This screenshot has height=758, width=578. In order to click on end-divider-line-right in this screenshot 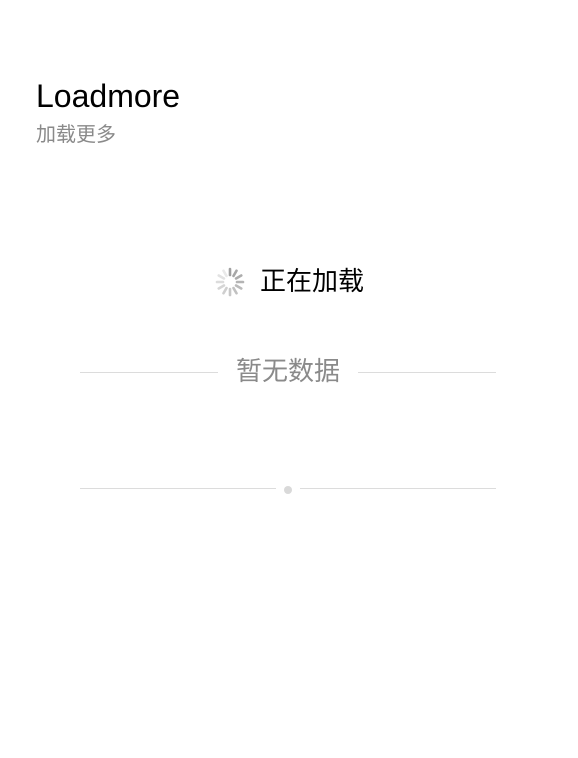, I will do `click(398, 488)`.